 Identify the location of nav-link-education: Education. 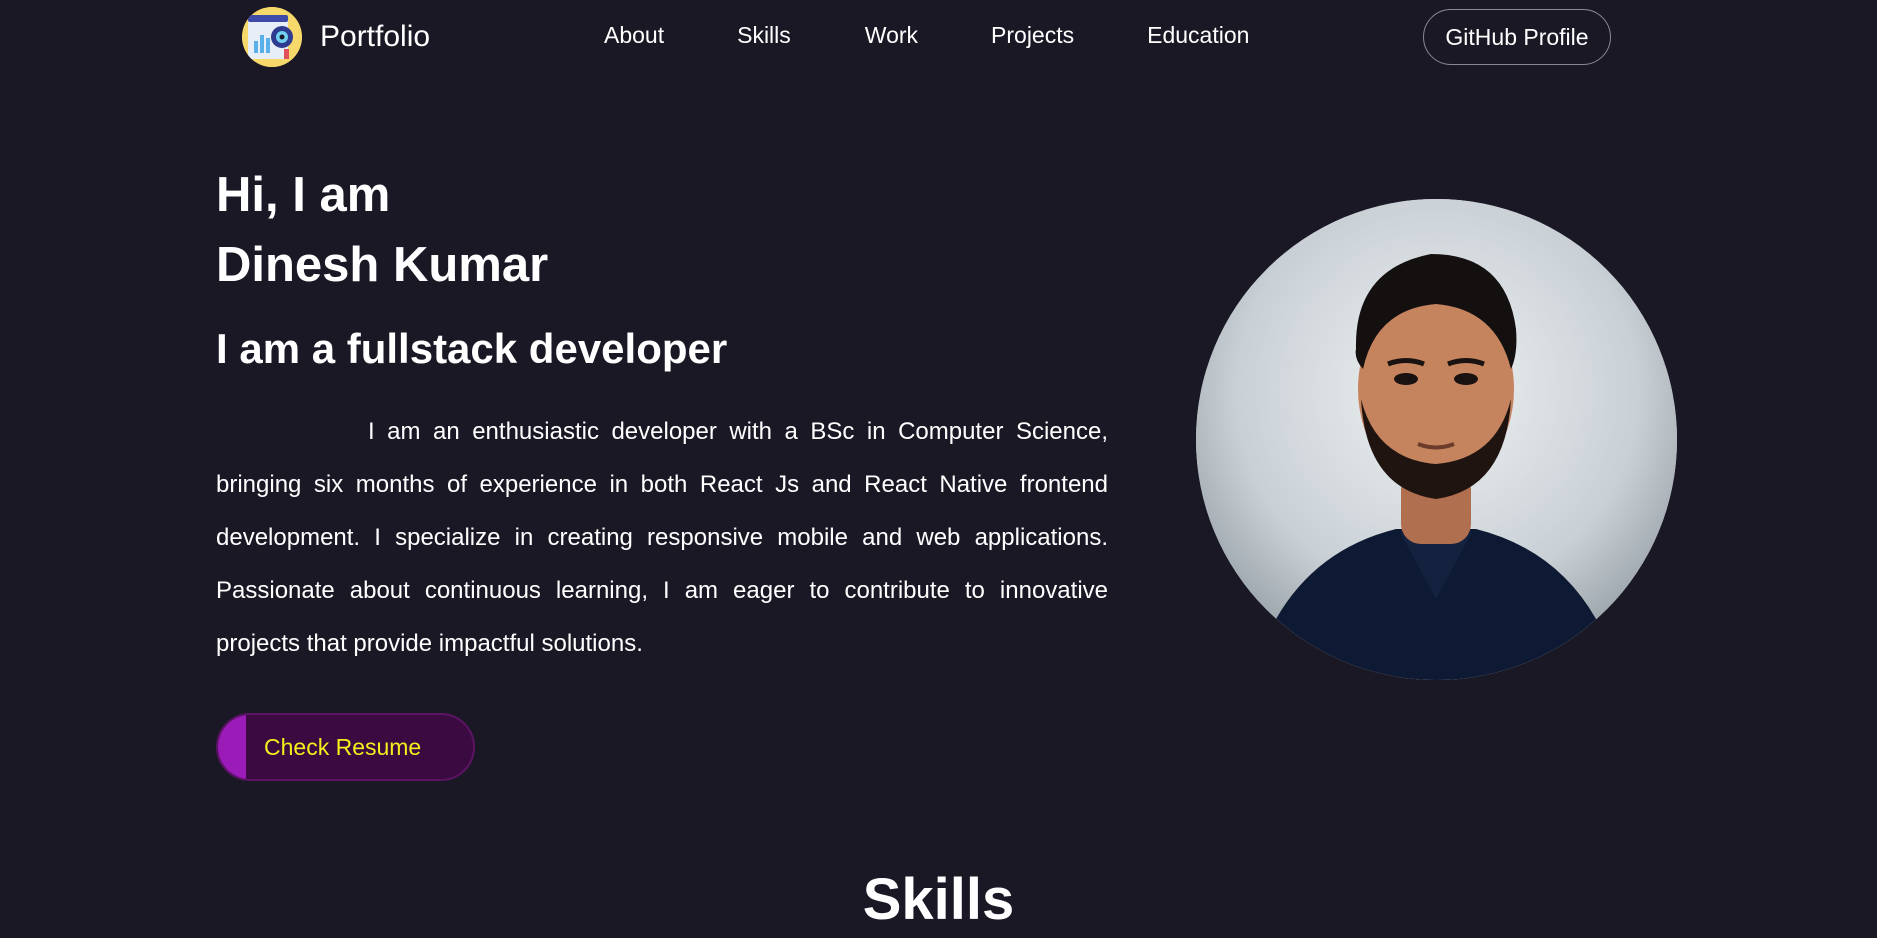
(1198, 35).